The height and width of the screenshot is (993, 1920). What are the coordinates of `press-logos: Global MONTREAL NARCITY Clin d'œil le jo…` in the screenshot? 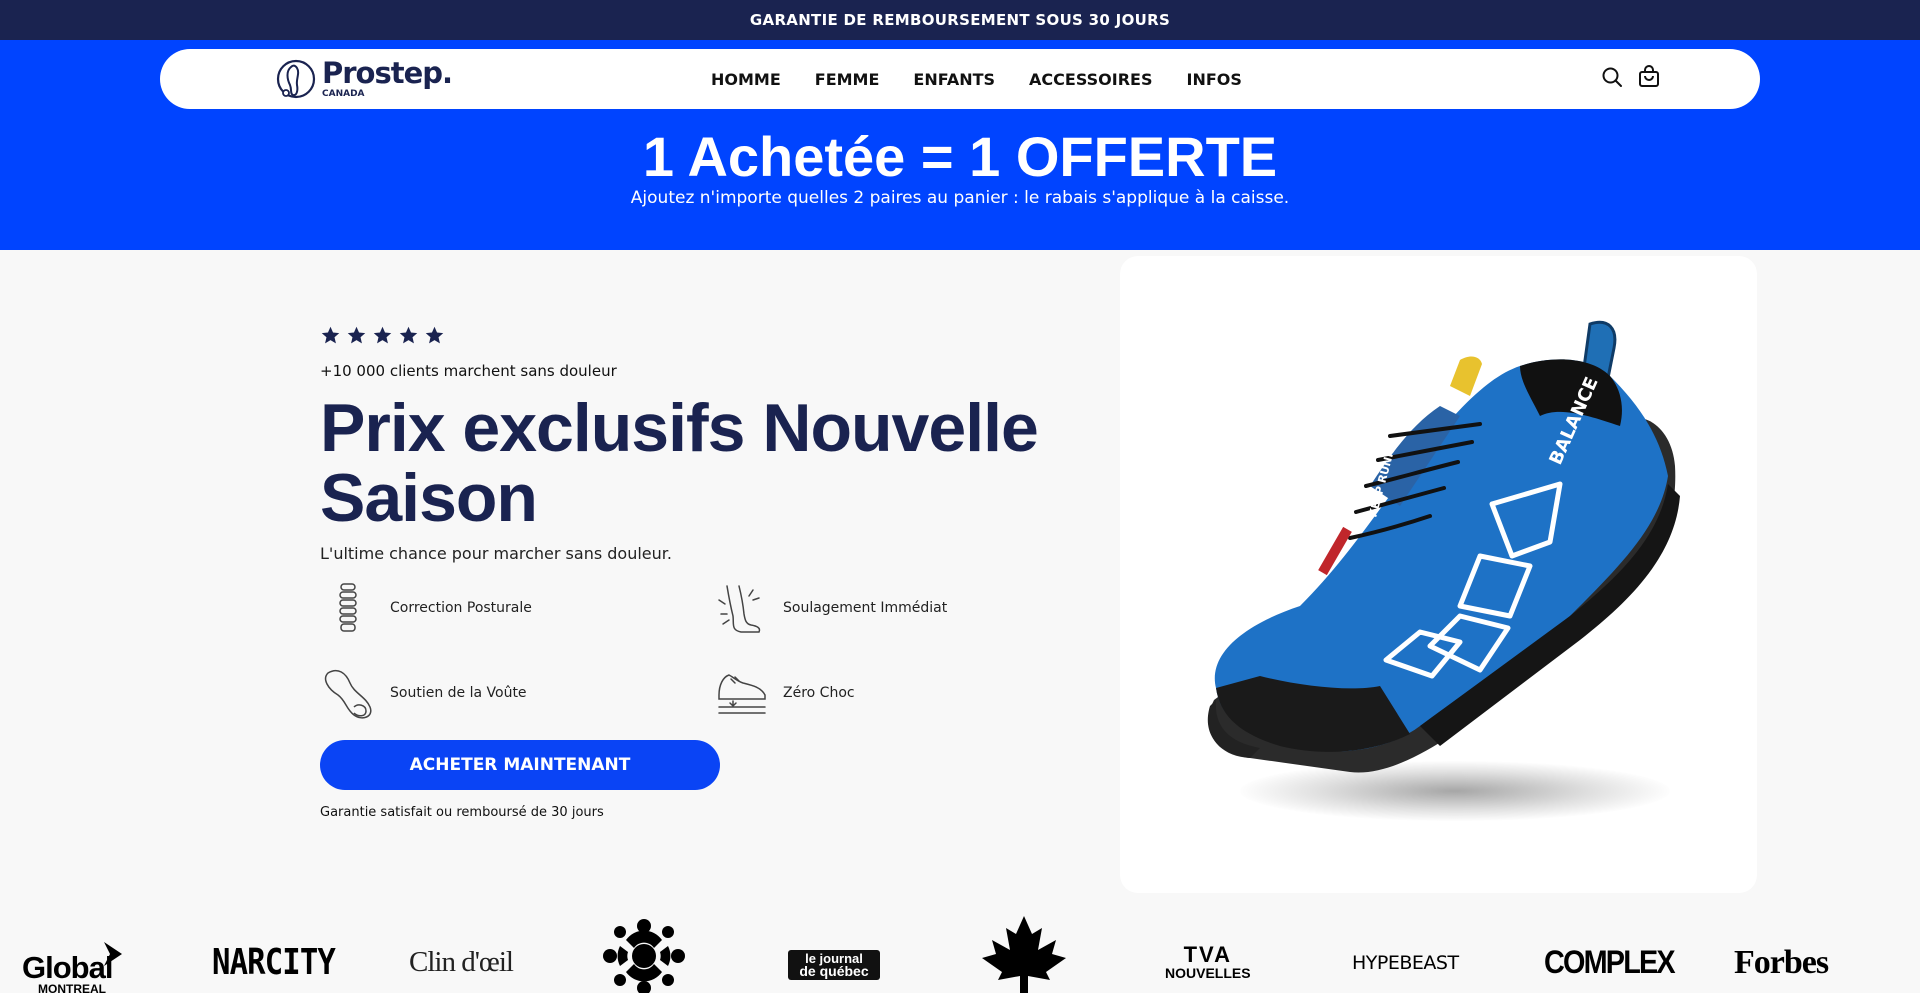 It's located at (960, 951).